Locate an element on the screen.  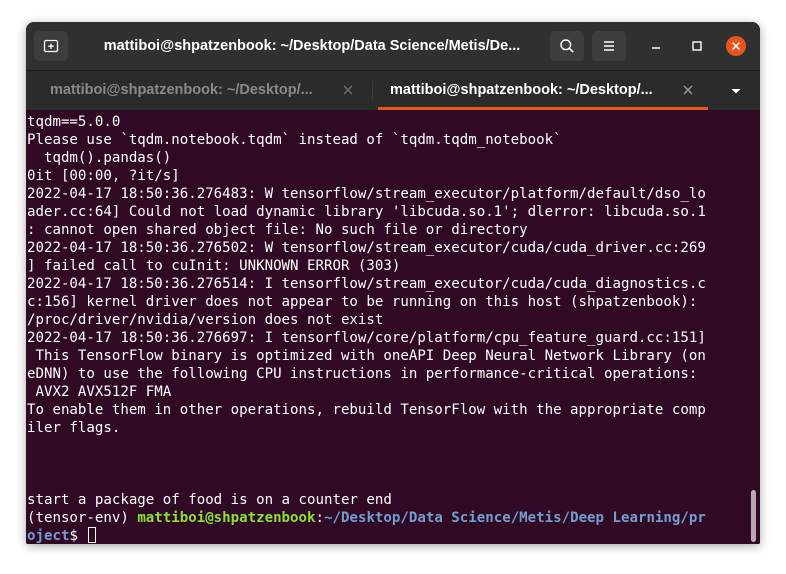
hamburger-menu-icon is located at coordinates (609, 46).